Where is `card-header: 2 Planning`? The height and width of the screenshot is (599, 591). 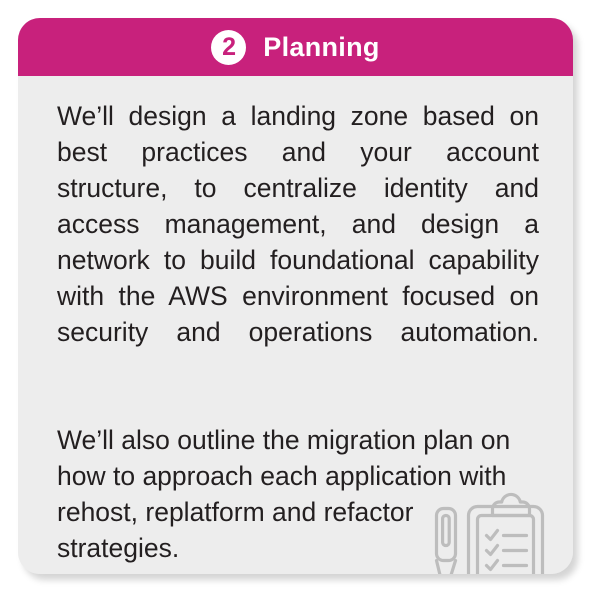
card-header: 2 Planning is located at coordinates (295, 47).